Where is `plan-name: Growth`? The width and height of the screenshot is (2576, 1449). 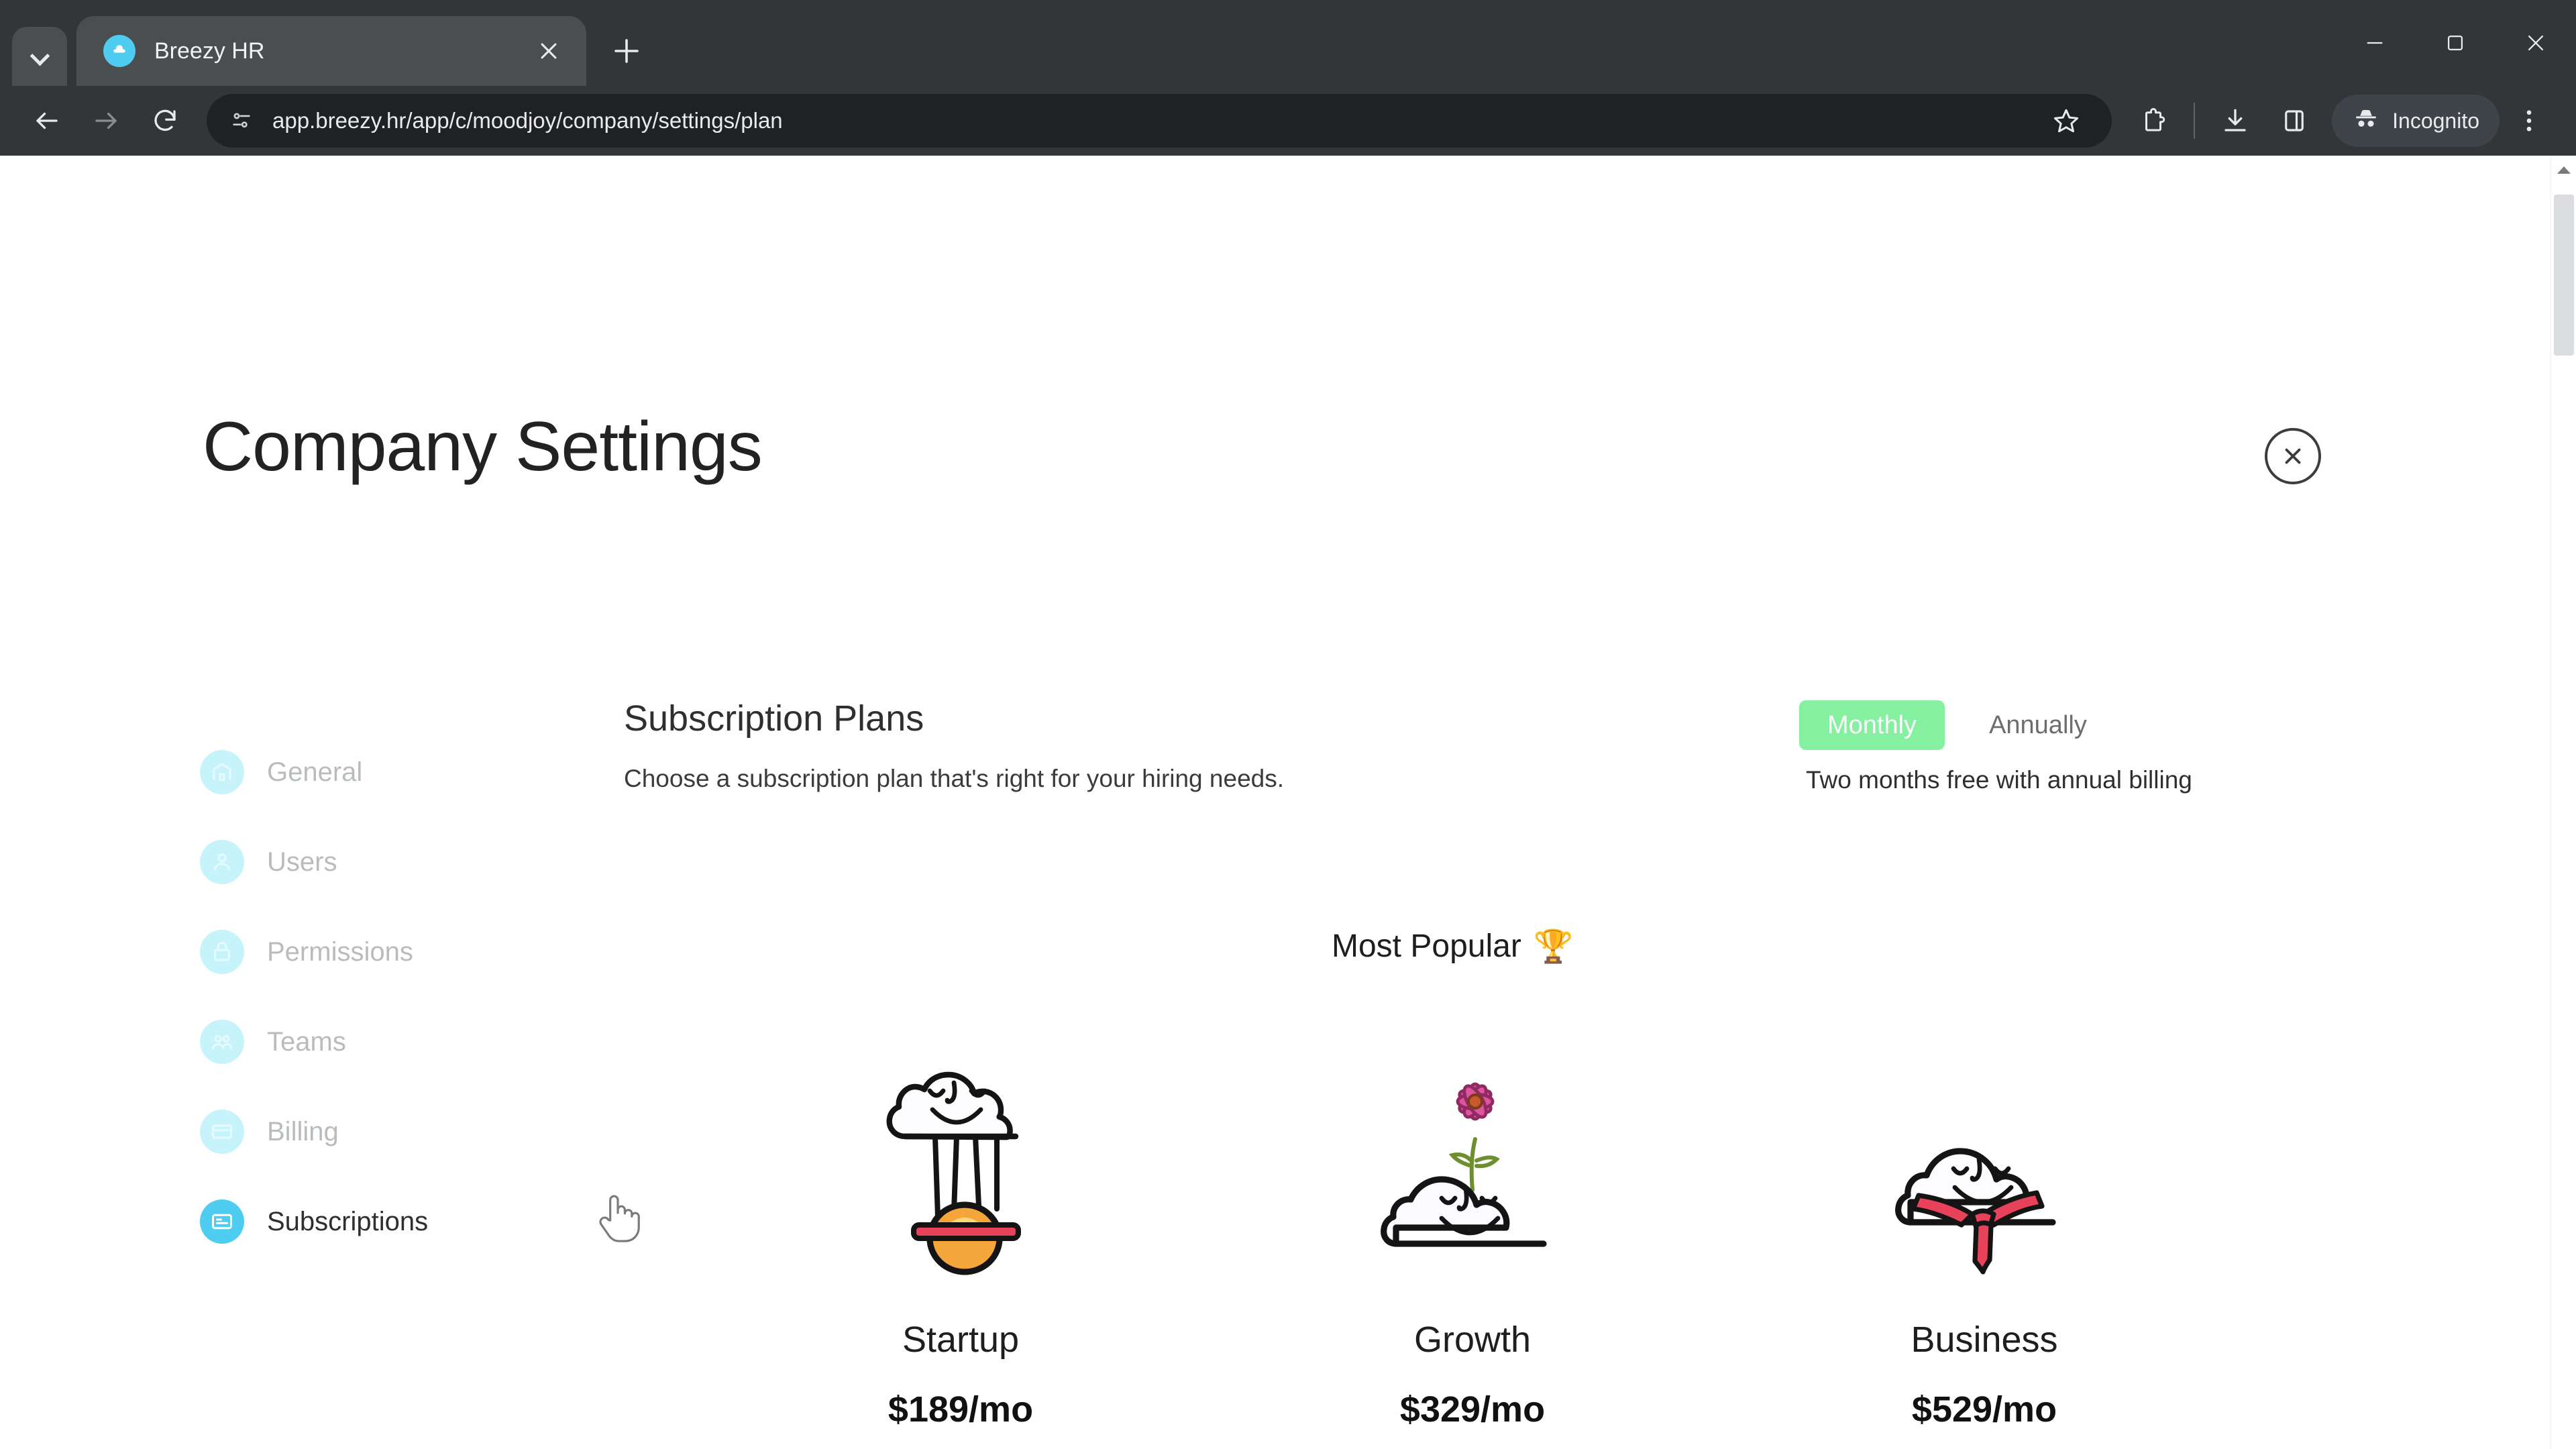 plan-name: Growth is located at coordinates (1472, 1340).